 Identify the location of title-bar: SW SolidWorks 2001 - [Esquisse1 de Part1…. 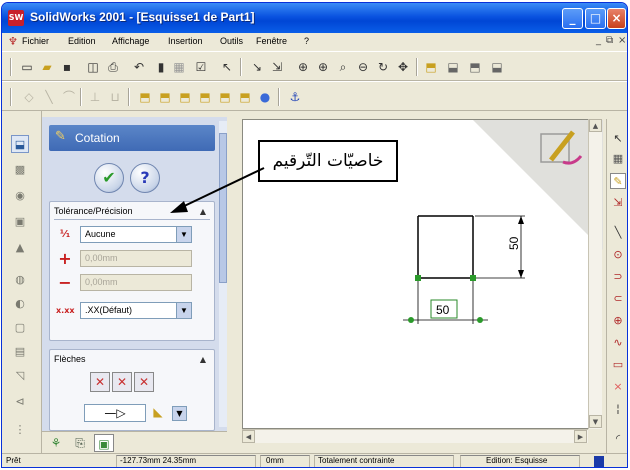
(314, 18).